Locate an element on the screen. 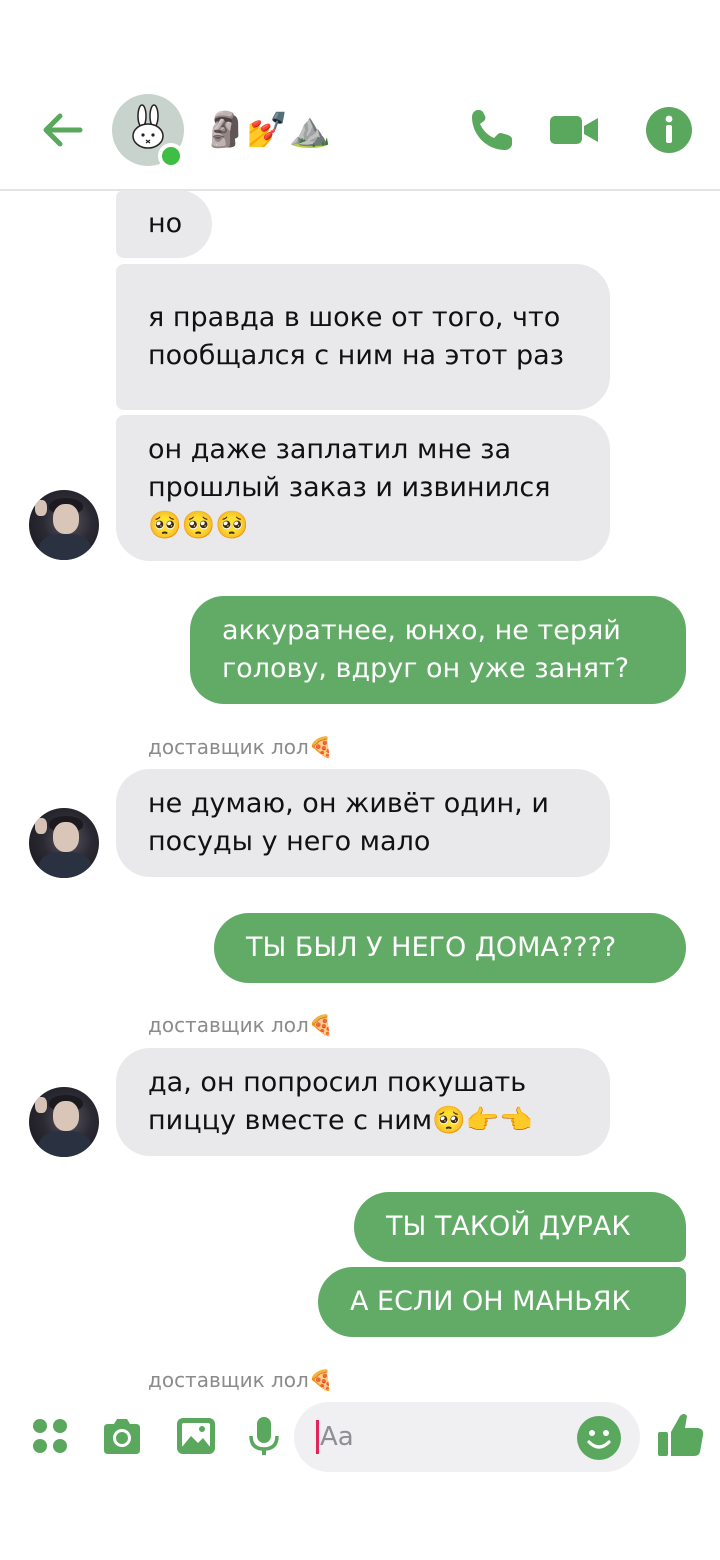  online-status-dot is located at coordinates (171, 156).